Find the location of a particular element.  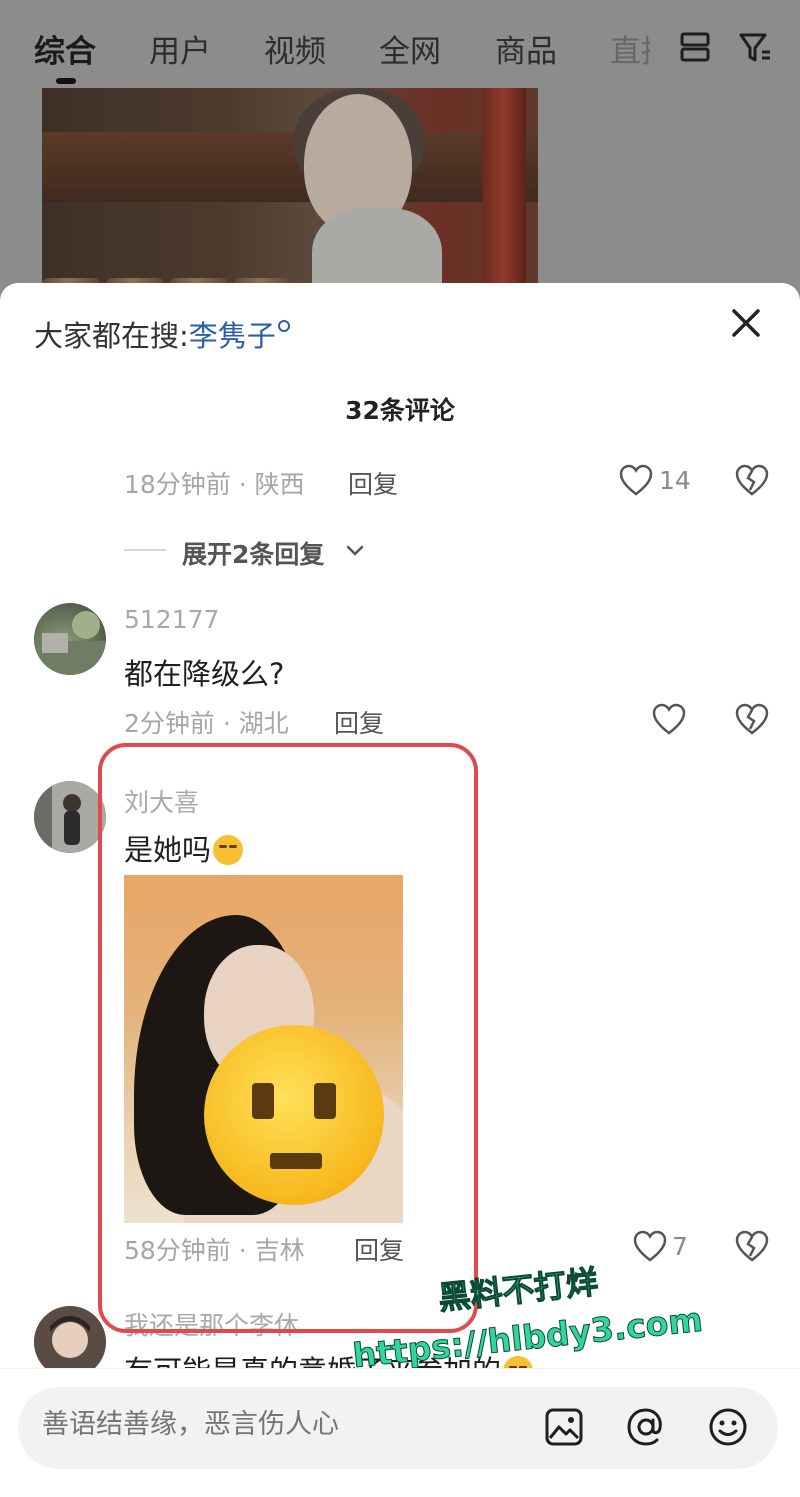

thumb-pillar is located at coordinates (504, 194).